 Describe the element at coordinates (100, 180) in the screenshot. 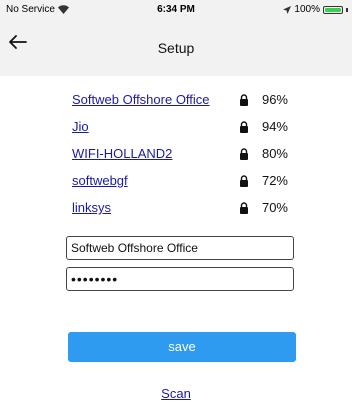

I see `wifi-network-link: softwebgf` at that location.